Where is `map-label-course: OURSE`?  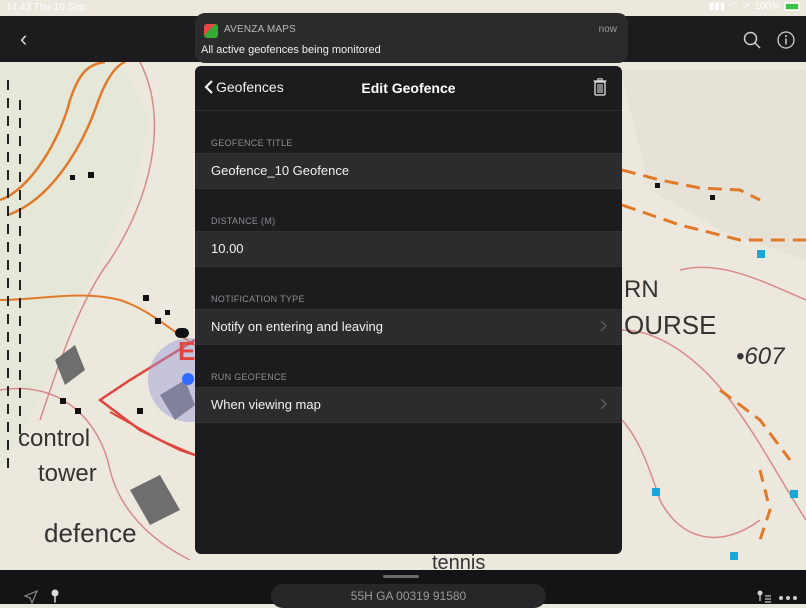
map-label-course: OURSE is located at coordinates (670, 325).